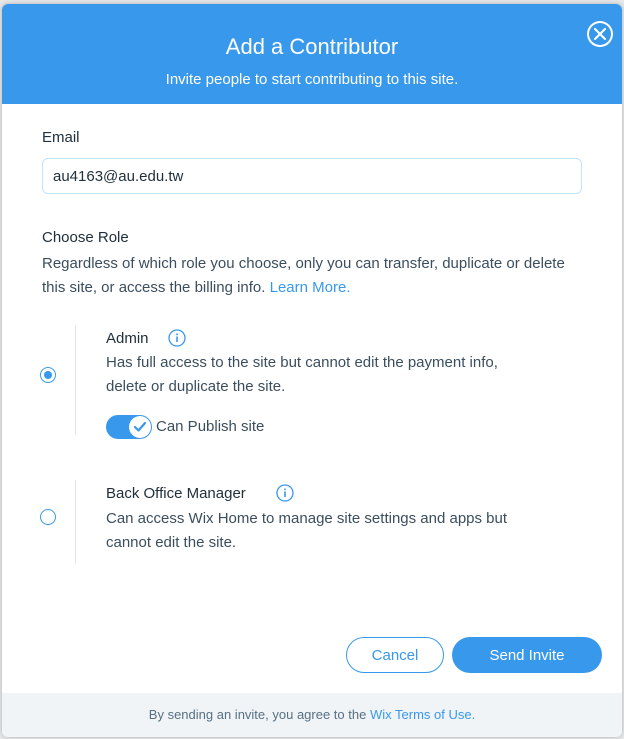 This screenshot has height=739, width=624. I want to click on close-icon, so click(600, 34).